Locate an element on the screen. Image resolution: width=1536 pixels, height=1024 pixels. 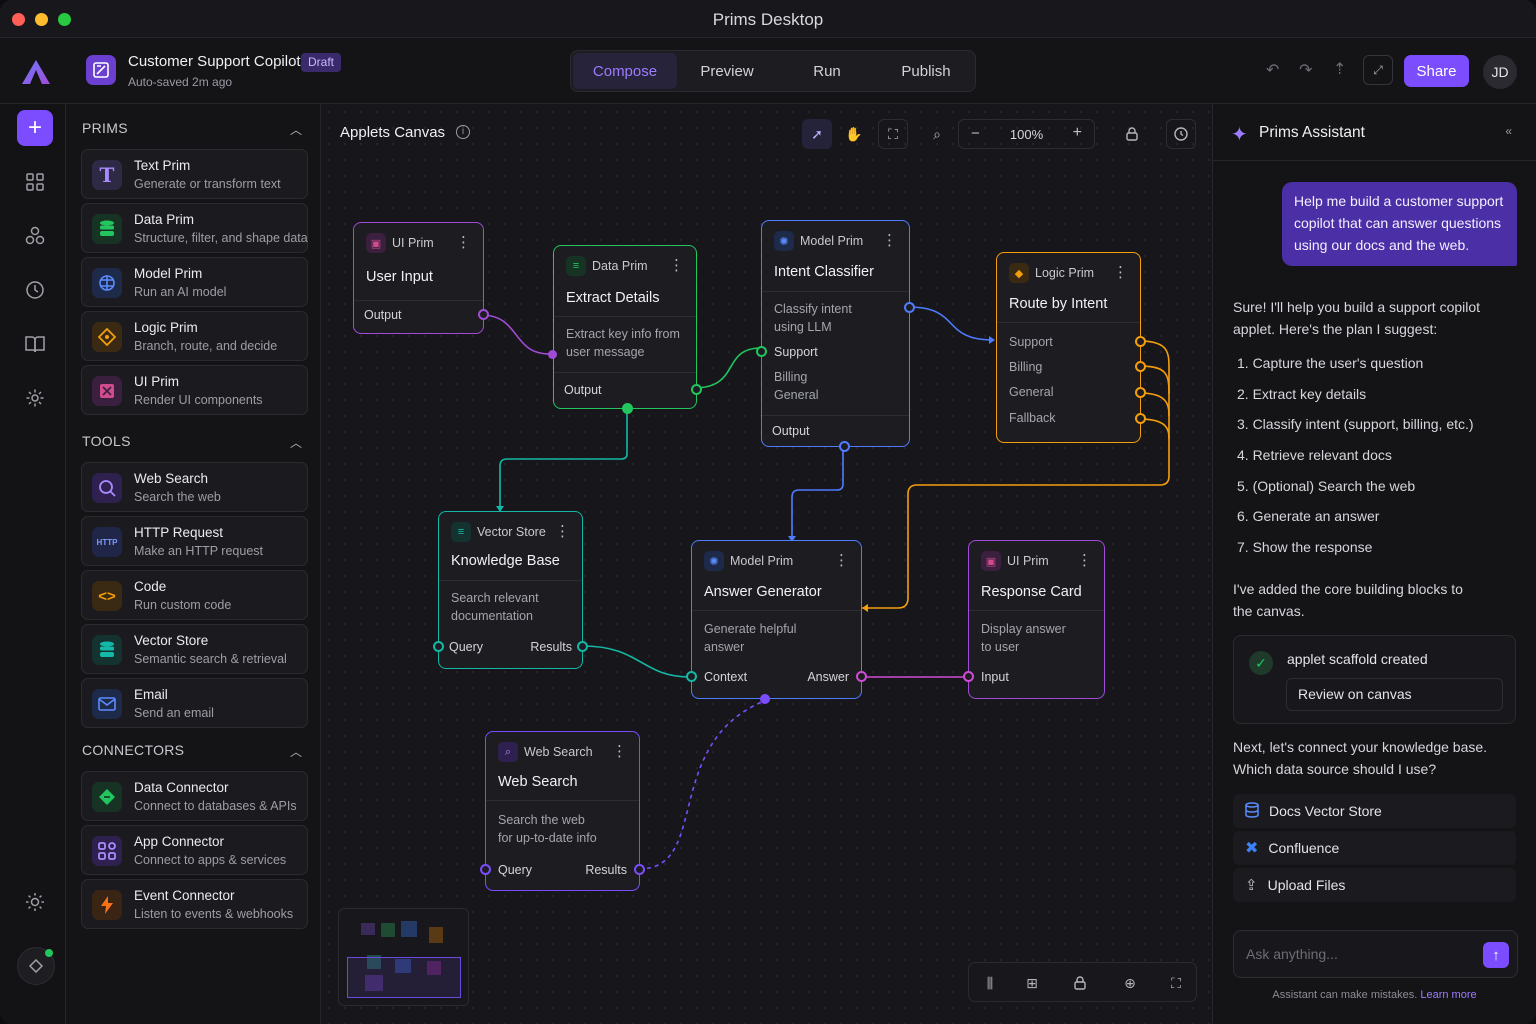
node-description: Search relevant is located at coordinates (495, 598).